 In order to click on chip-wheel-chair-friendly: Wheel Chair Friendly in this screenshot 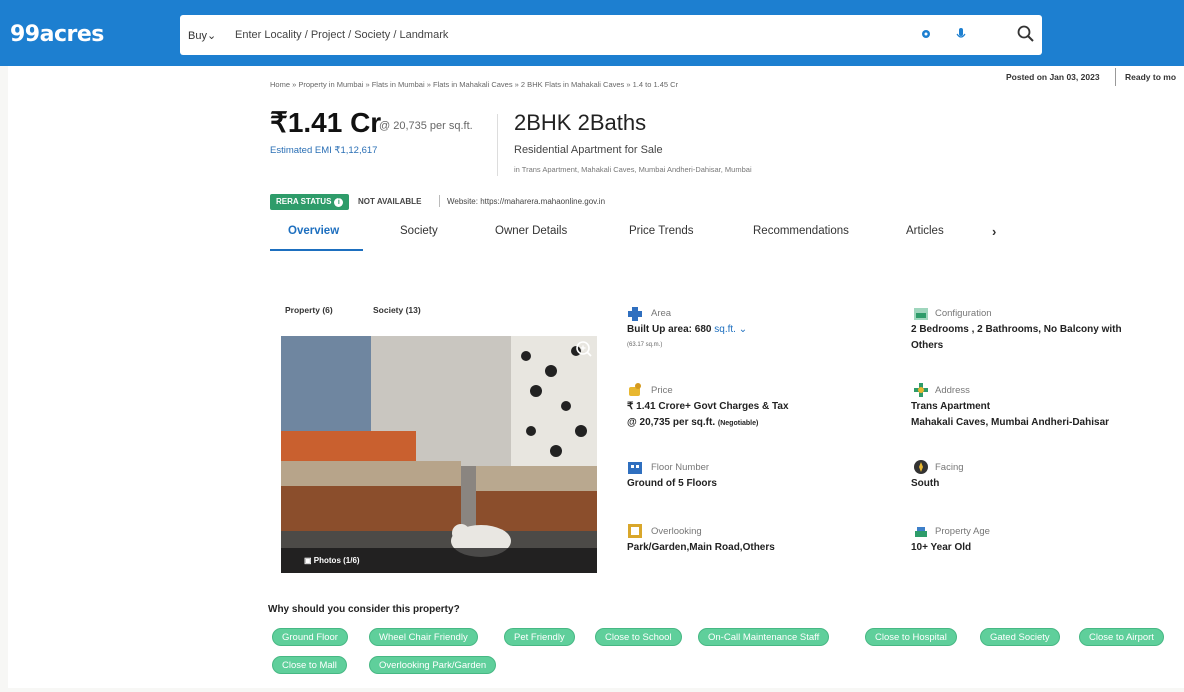, I will do `click(423, 637)`.